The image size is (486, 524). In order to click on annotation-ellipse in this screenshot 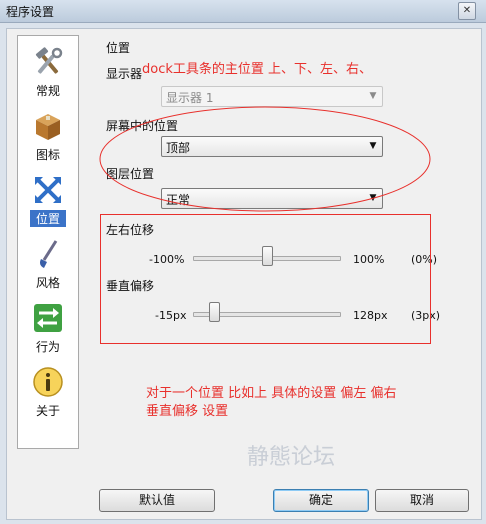, I will do `click(265, 159)`.